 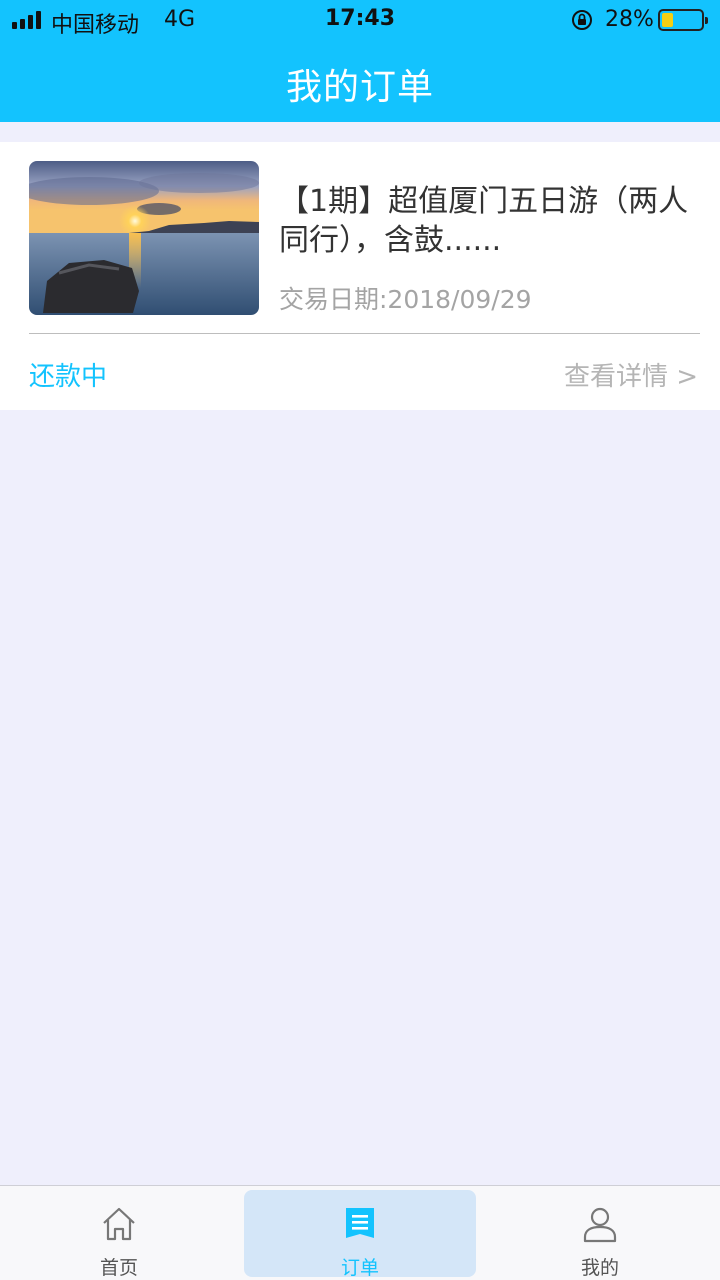 What do you see at coordinates (600, 1225) in the screenshot?
I see `user-icon` at bounding box center [600, 1225].